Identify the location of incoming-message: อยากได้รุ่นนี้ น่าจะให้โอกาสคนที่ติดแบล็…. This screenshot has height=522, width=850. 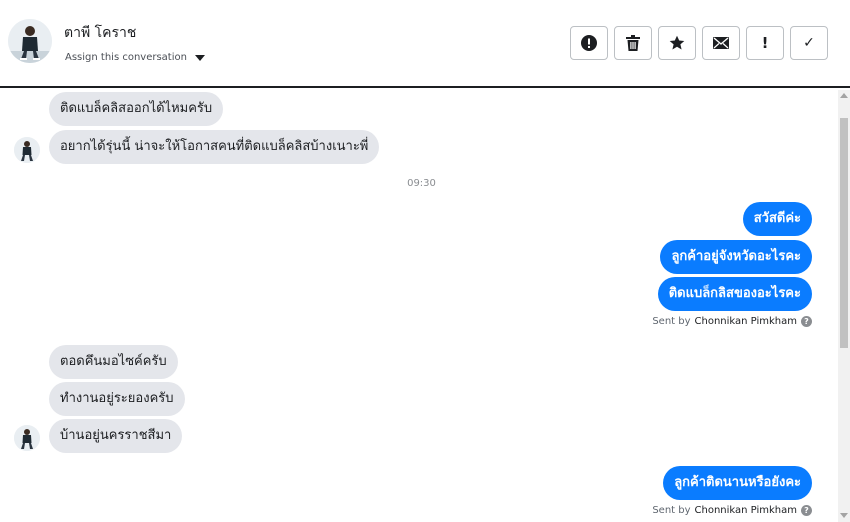
(214, 147).